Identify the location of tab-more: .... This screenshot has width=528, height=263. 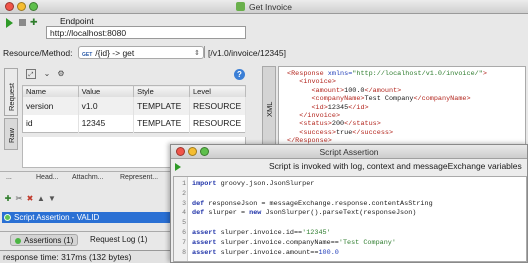
(9, 177).